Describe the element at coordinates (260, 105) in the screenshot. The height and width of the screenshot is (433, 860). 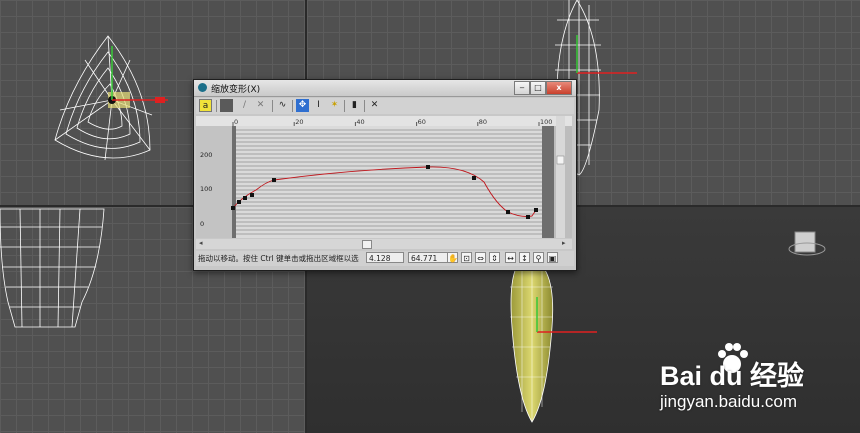
I see `display-xy-icon: ✕` at that location.